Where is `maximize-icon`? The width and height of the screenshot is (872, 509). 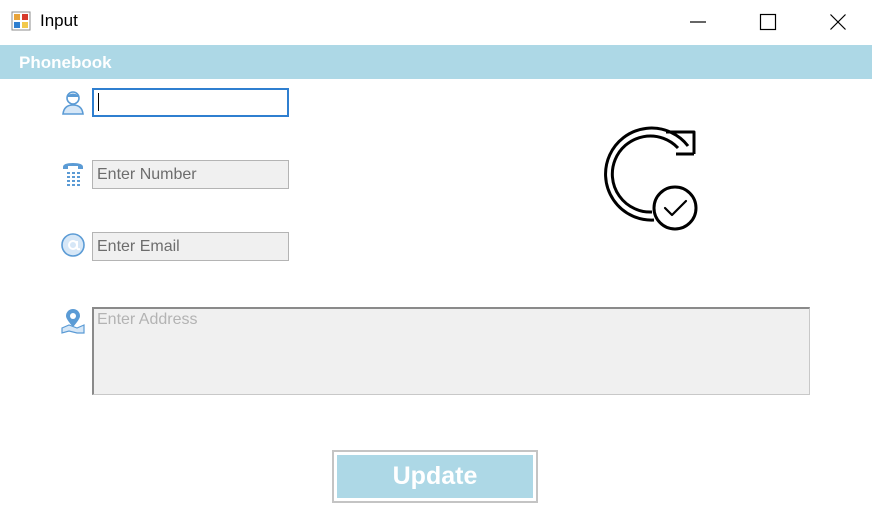 maximize-icon is located at coordinates (768, 22).